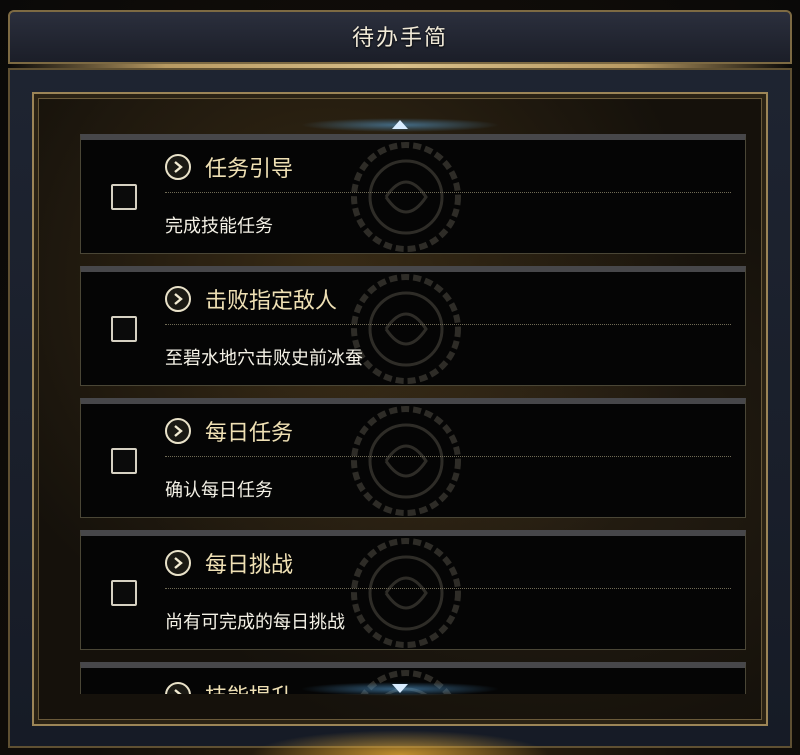 This screenshot has height=755, width=800. I want to click on todo-title: 击败指定敌人, so click(271, 301).